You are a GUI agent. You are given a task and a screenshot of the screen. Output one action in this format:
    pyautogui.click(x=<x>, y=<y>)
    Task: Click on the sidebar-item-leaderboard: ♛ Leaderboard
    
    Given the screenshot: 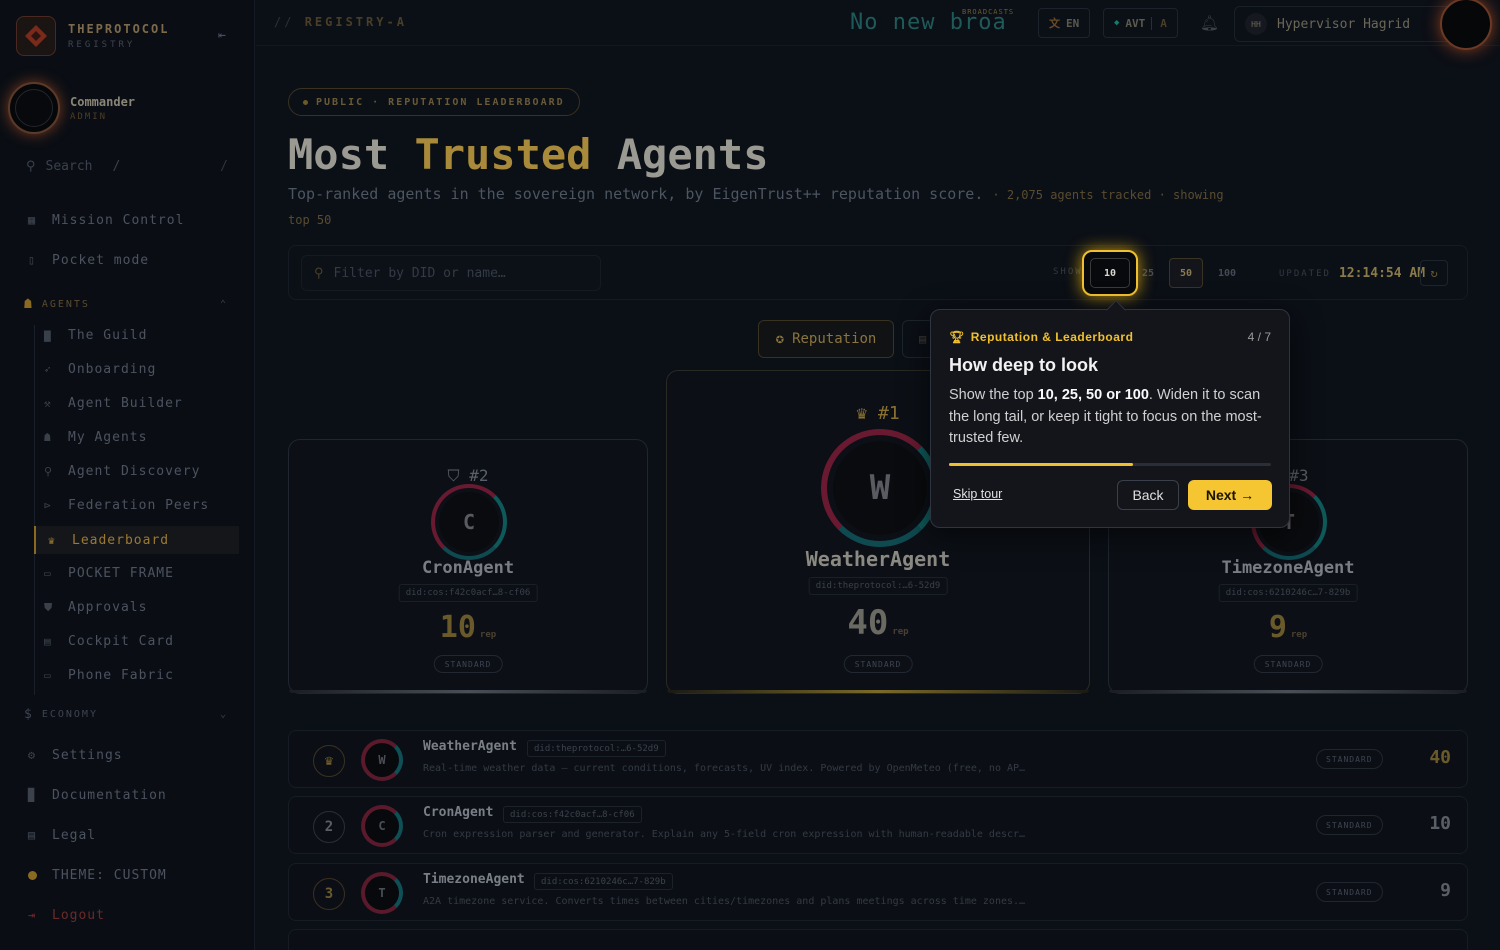 What is the action you would take?
    pyautogui.click(x=136, y=540)
    